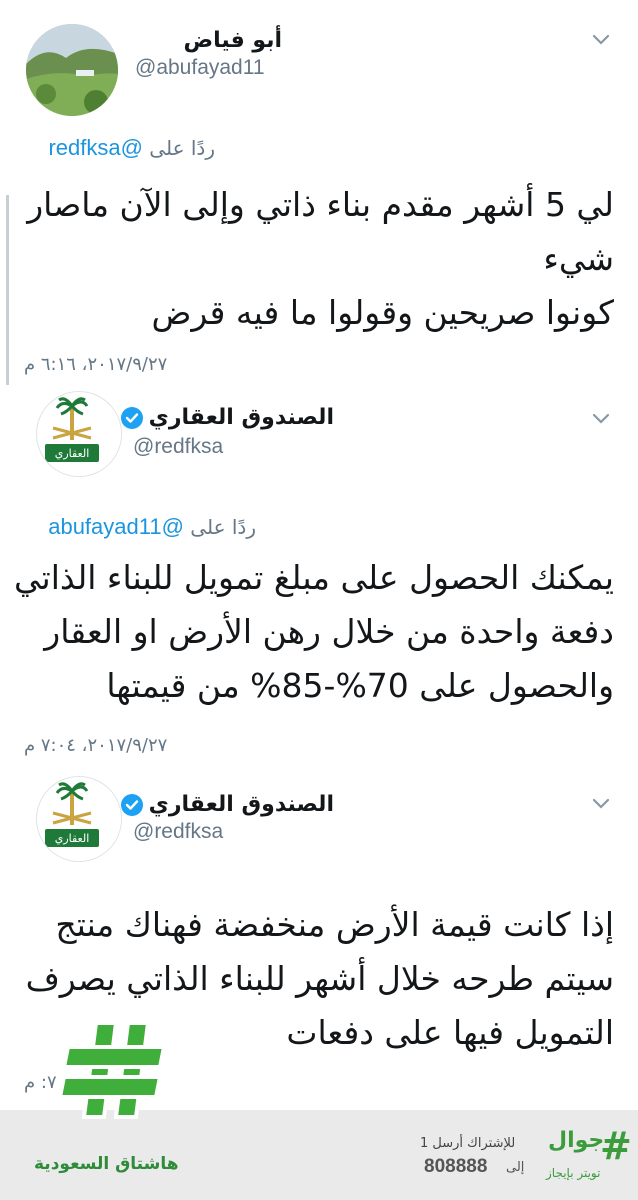 This screenshot has width=638, height=1200. Describe the element at coordinates (616, 1146) in the screenshot. I see `jawal-hashtag-icon: #` at that location.